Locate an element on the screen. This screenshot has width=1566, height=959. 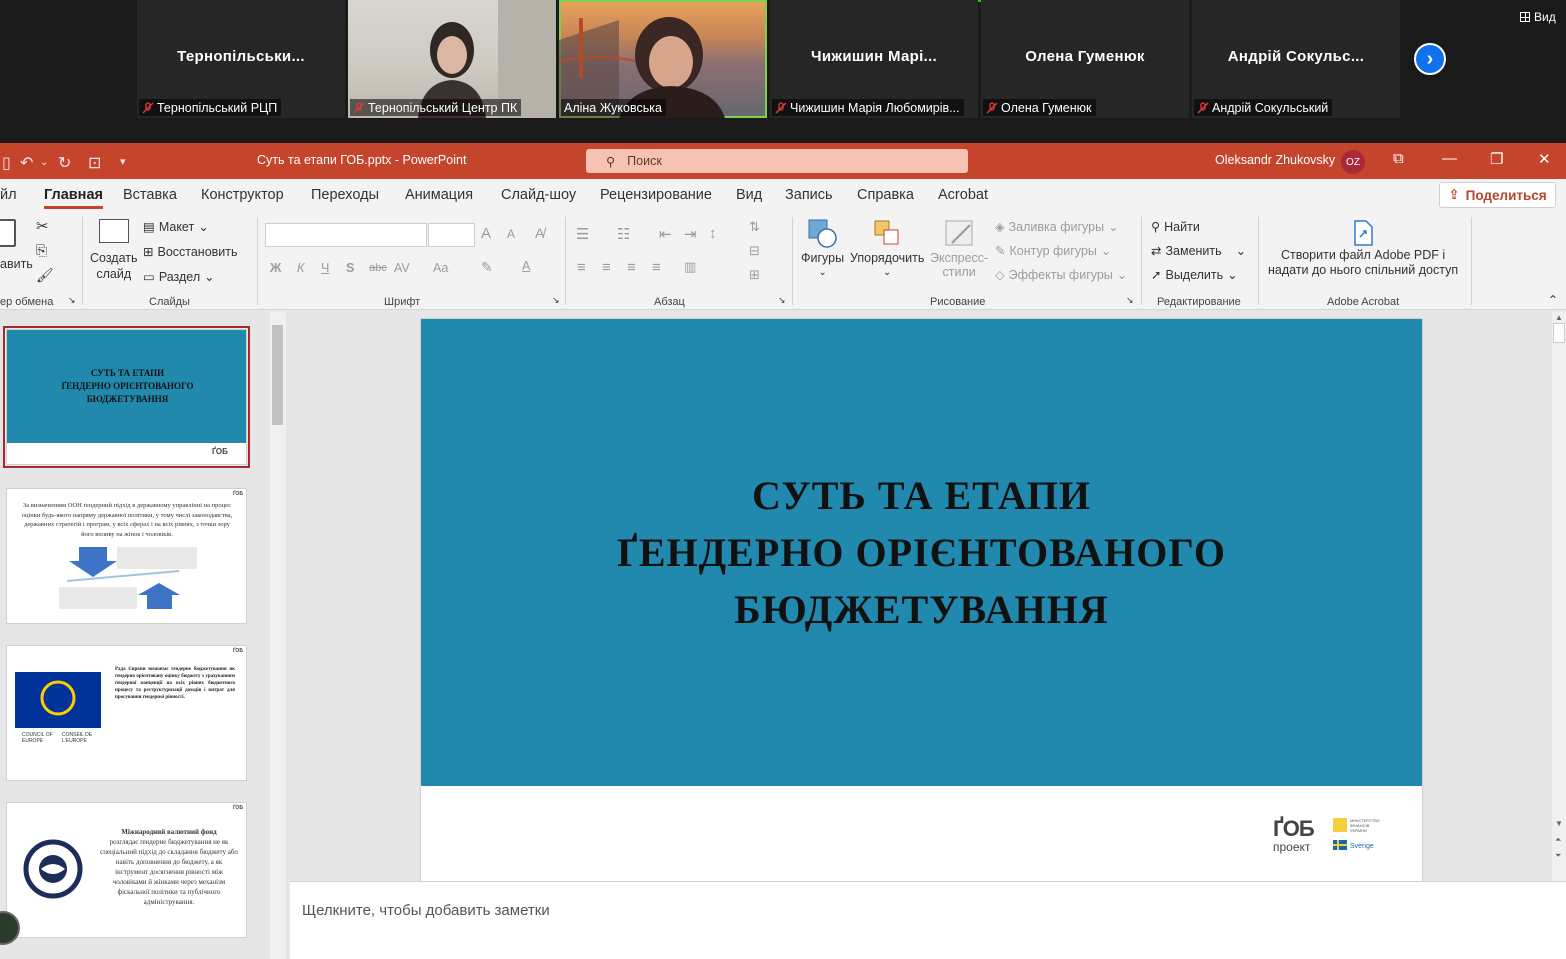
char-spacing-button: AV is located at coordinates (402, 268).